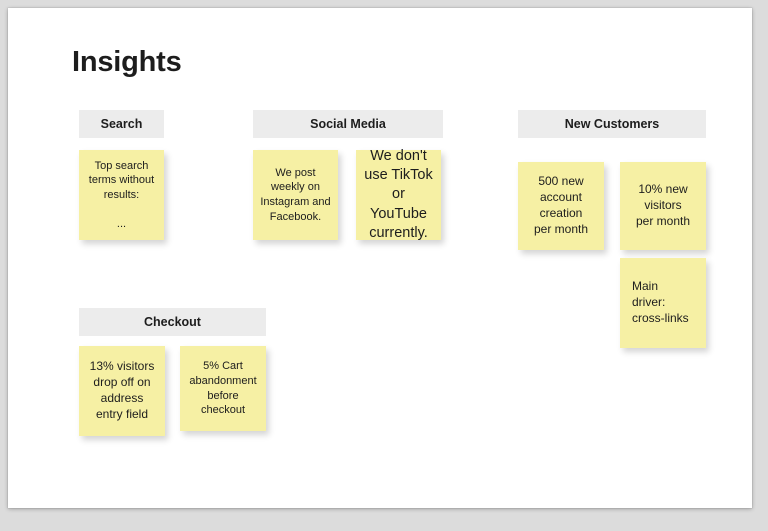 The width and height of the screenshot is (768, 531). I want to click on sticky-note-new-customers-2: 10% new visitors per month, so click(663, 206).